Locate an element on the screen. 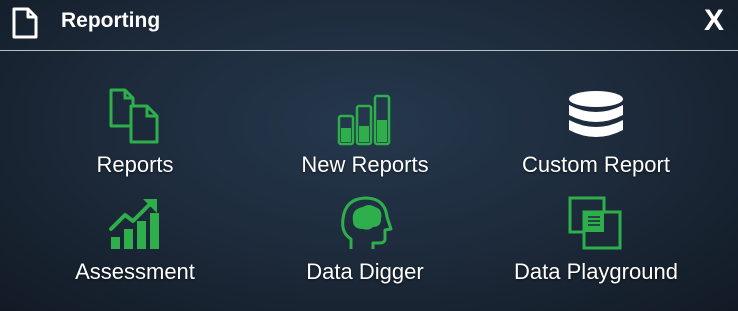 The image size is (738, 311). tile-data-digger: Data Digger is located at coordinates (365, 245).